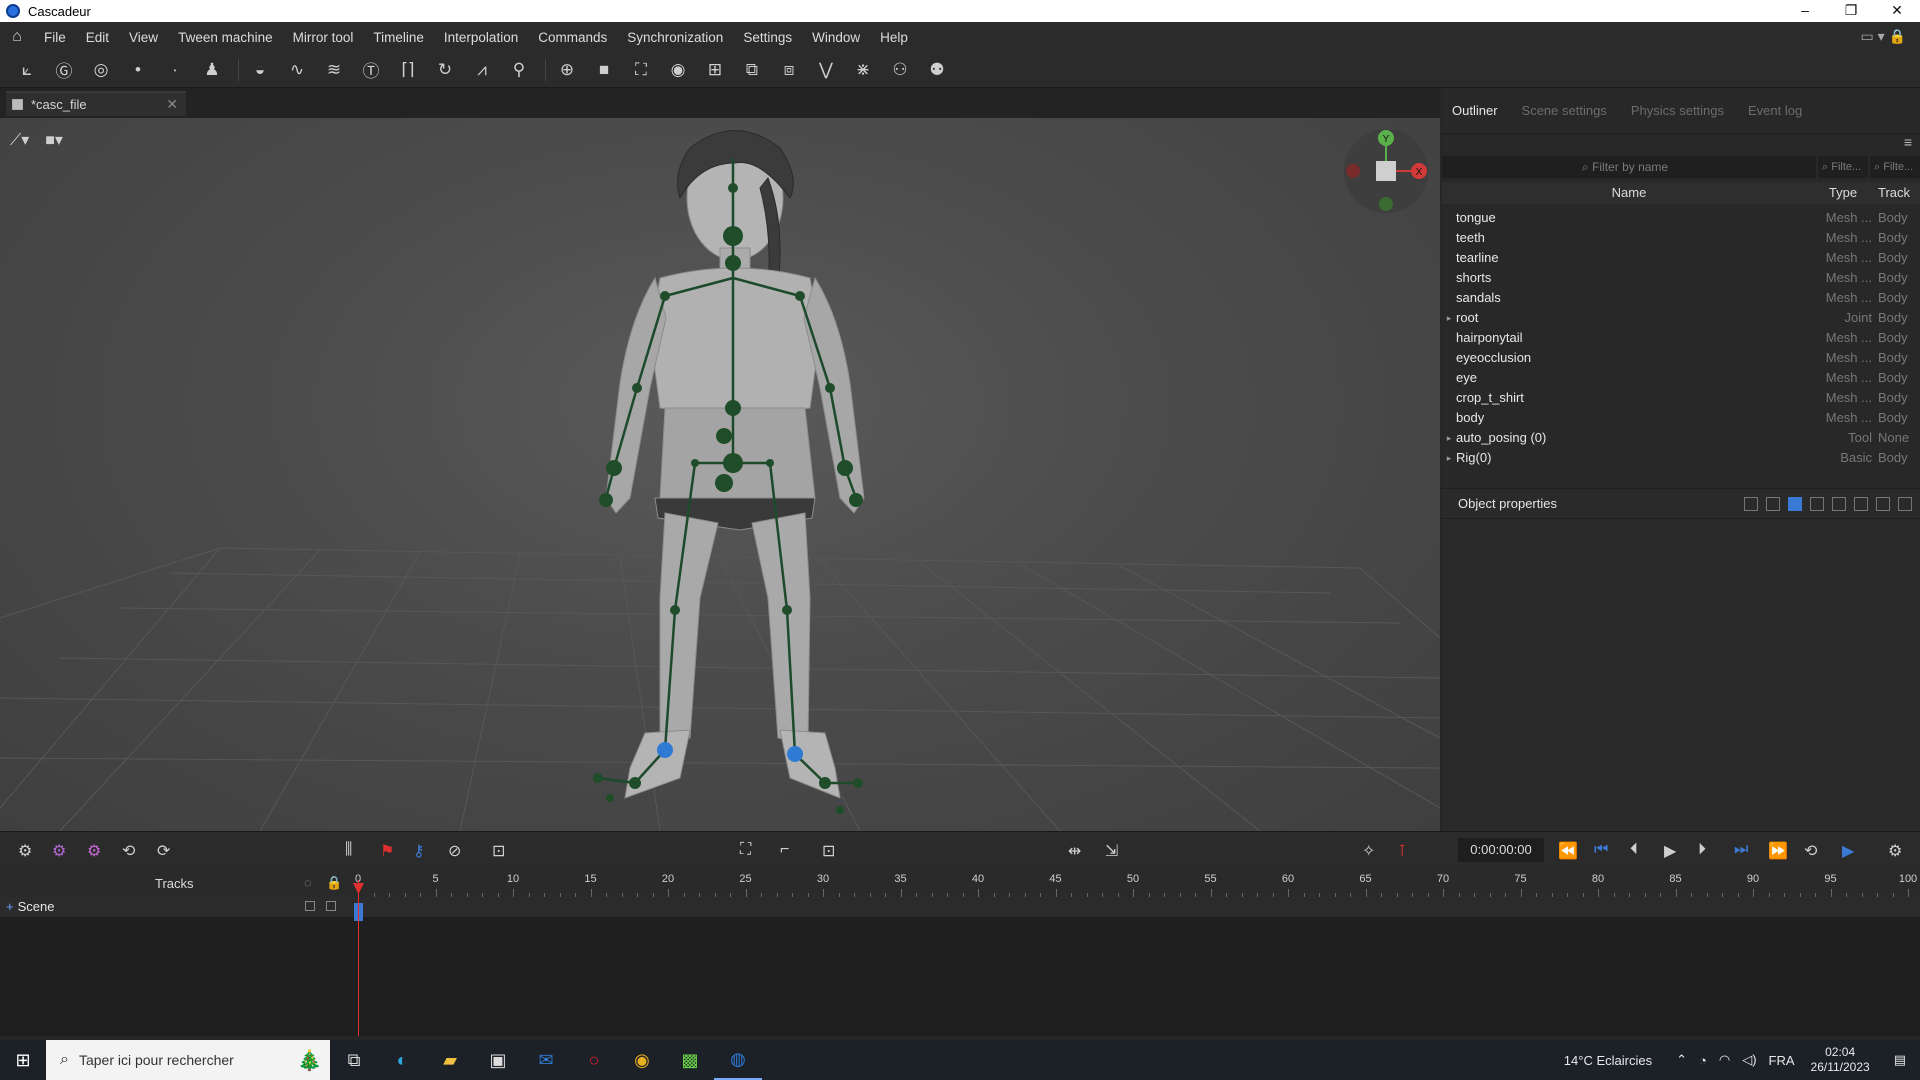 The image size is (1920, 1080). I want to click on outliner-row: ▸ root Joint Body, so click(1681, 318).